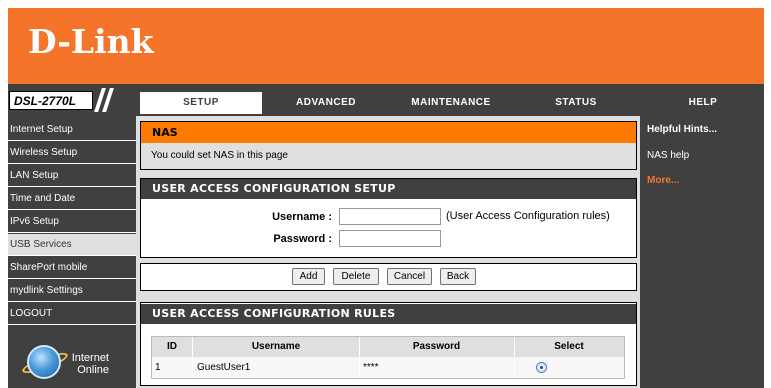 The image size is (771, 388). What do you see at coordinates (388, 132) in the screenshot?
I see `nas-title: NAS` at bounding box center [388, 132].